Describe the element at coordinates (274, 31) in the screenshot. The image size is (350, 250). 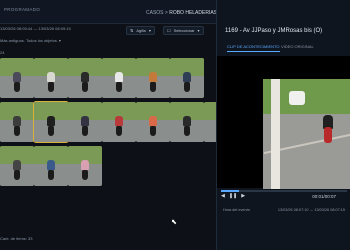
I see `camera-title: 1169 - Av JJPaso y JMRosas bis (O)` at that location.